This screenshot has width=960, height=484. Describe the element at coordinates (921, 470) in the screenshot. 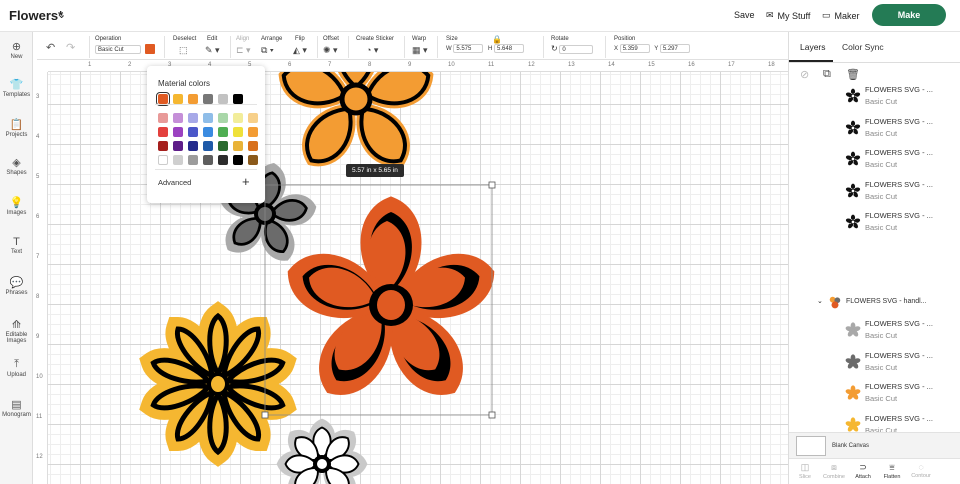

I see `contour-button: ◌ Contour` at that location.